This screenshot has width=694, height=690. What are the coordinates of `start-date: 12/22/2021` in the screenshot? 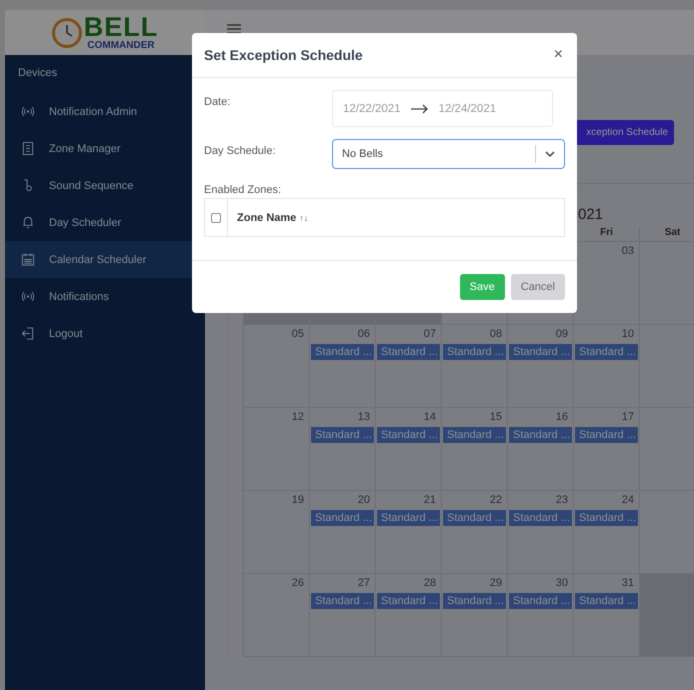 It's located at (372, 108).